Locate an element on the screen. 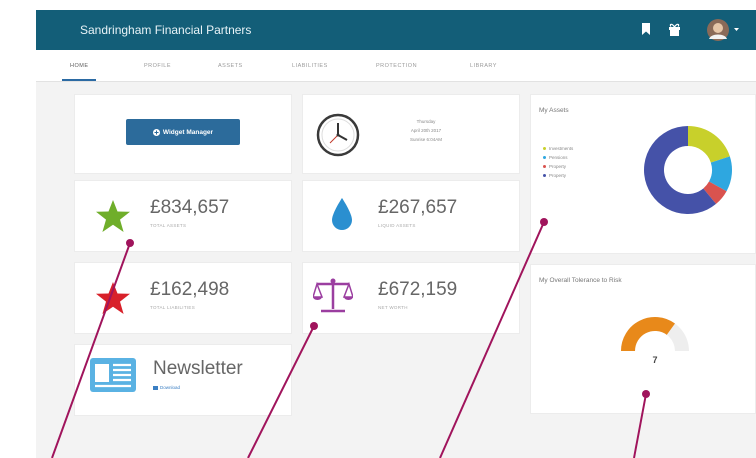  avatar is located at coordinates (718, 30).